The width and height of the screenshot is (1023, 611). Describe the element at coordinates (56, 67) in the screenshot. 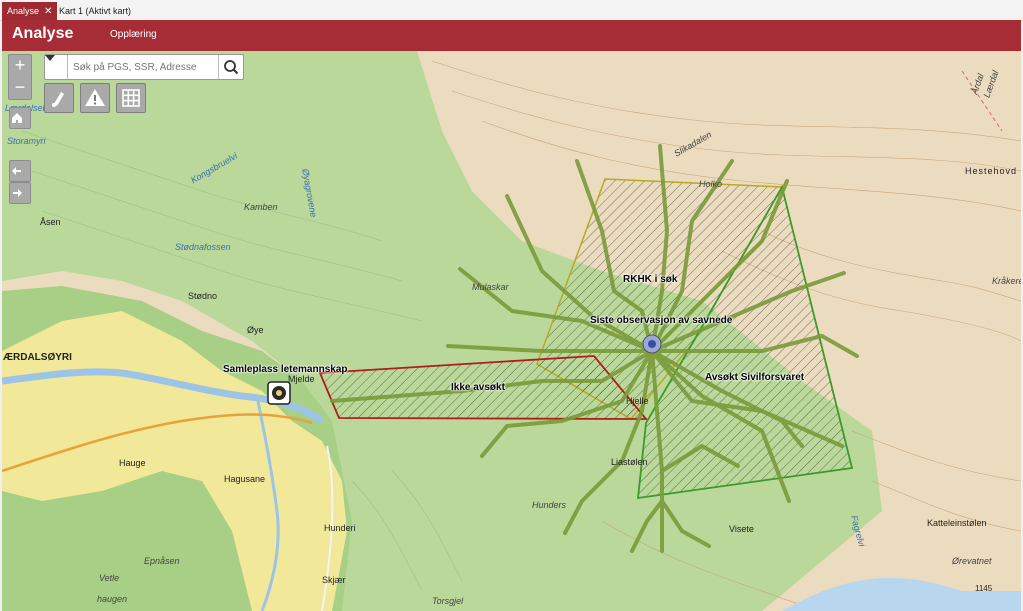

I see `search-dropdown` at that location.